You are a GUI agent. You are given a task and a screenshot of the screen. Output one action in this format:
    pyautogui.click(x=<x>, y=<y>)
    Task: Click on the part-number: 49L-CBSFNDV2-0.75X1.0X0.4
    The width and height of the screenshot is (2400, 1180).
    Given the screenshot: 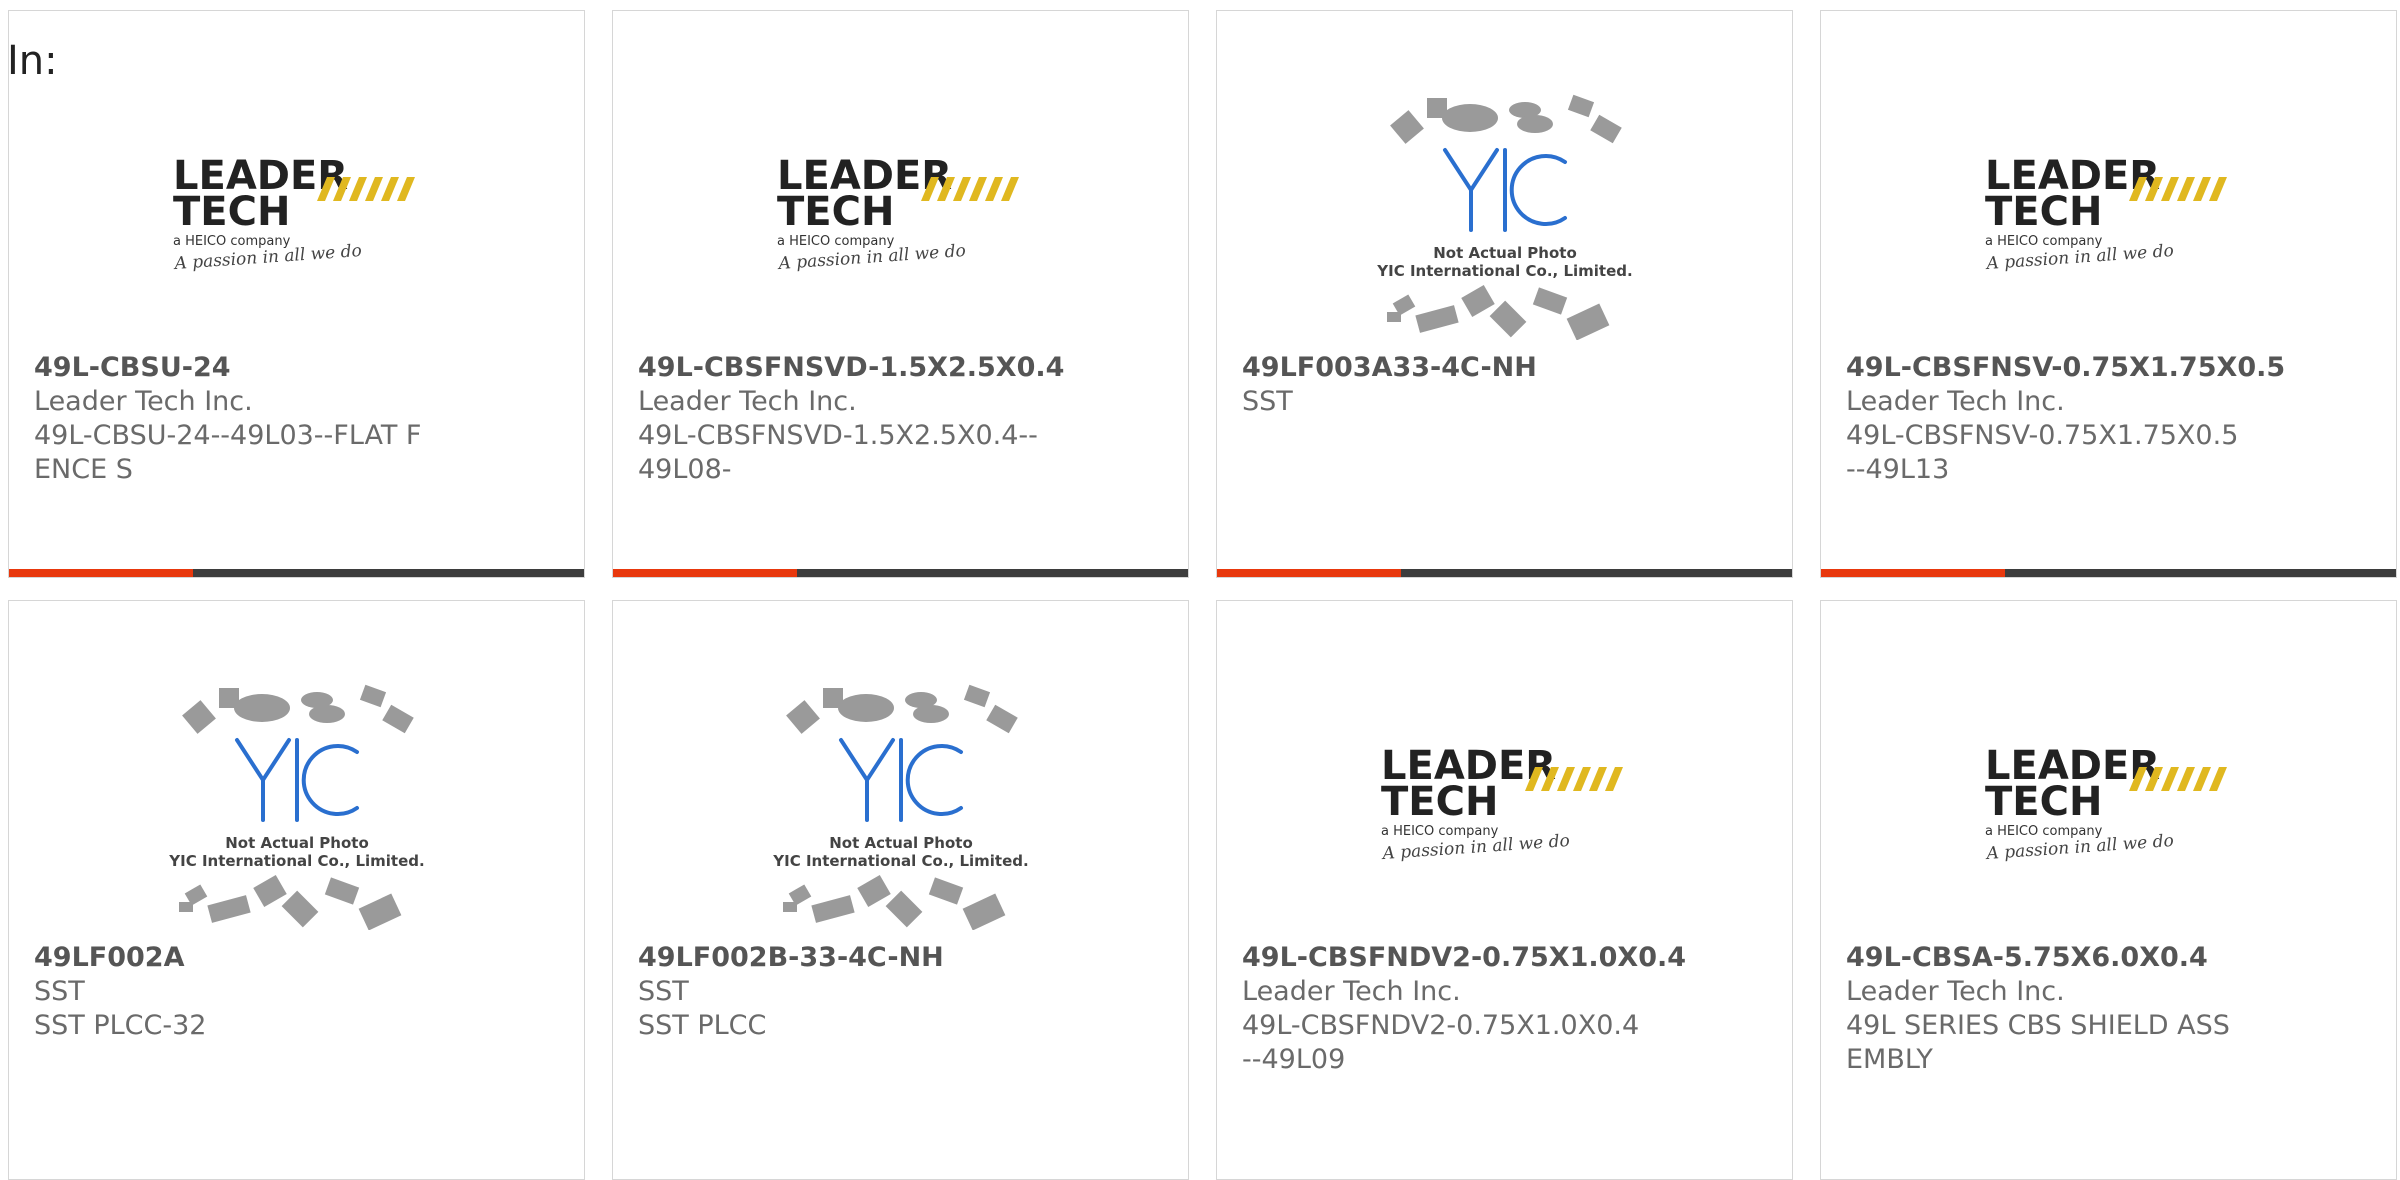 What is the action you would take?
    pyautogui.click(x=1504, y=958)
    